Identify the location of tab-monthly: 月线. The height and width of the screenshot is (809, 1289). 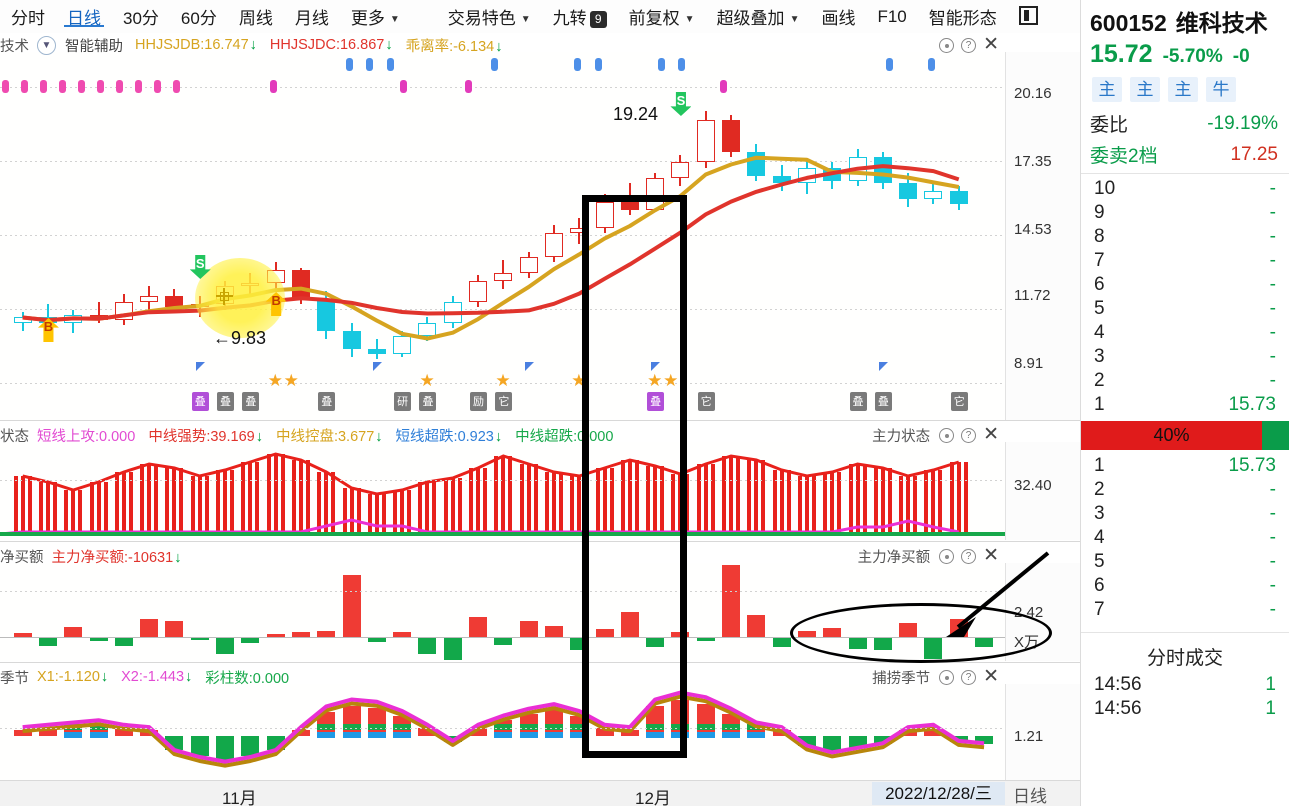
(312, 16).